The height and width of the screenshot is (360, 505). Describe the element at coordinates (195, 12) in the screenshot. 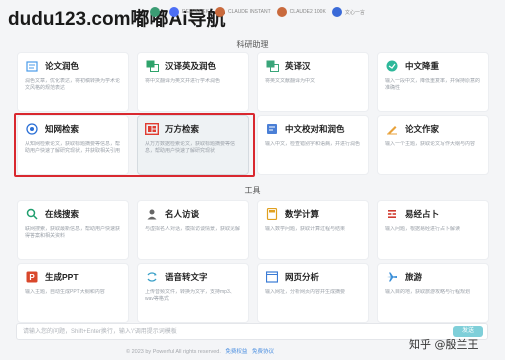

I see `model-name: DEEPSEEK` at that location.